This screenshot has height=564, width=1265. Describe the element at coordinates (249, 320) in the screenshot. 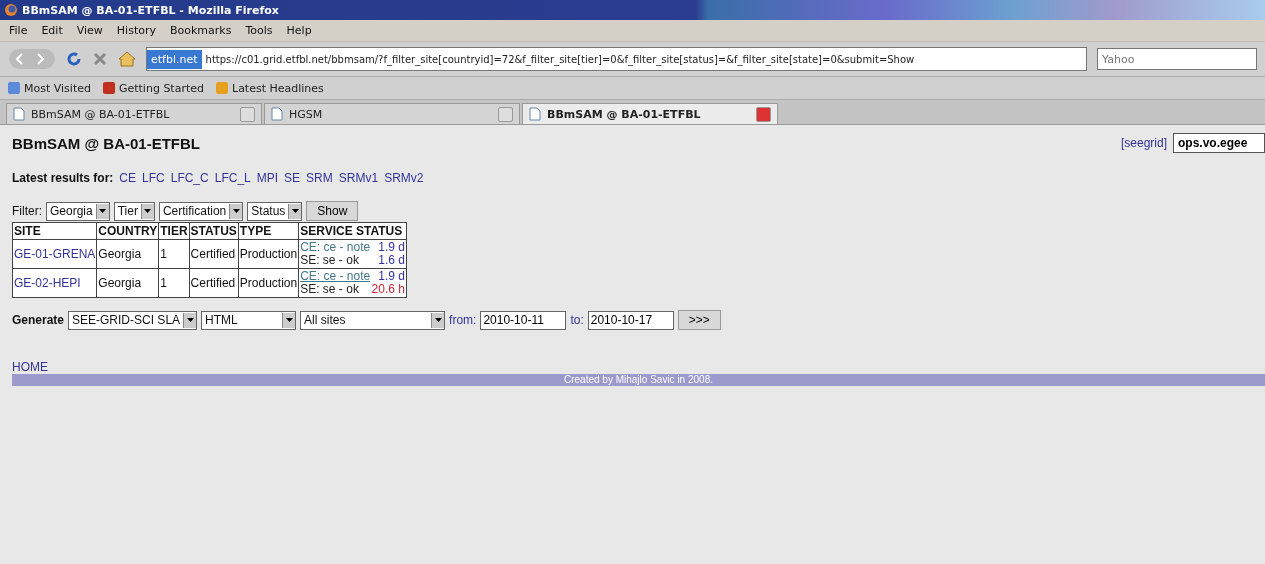

I see `generate-select: HTML` at that location.